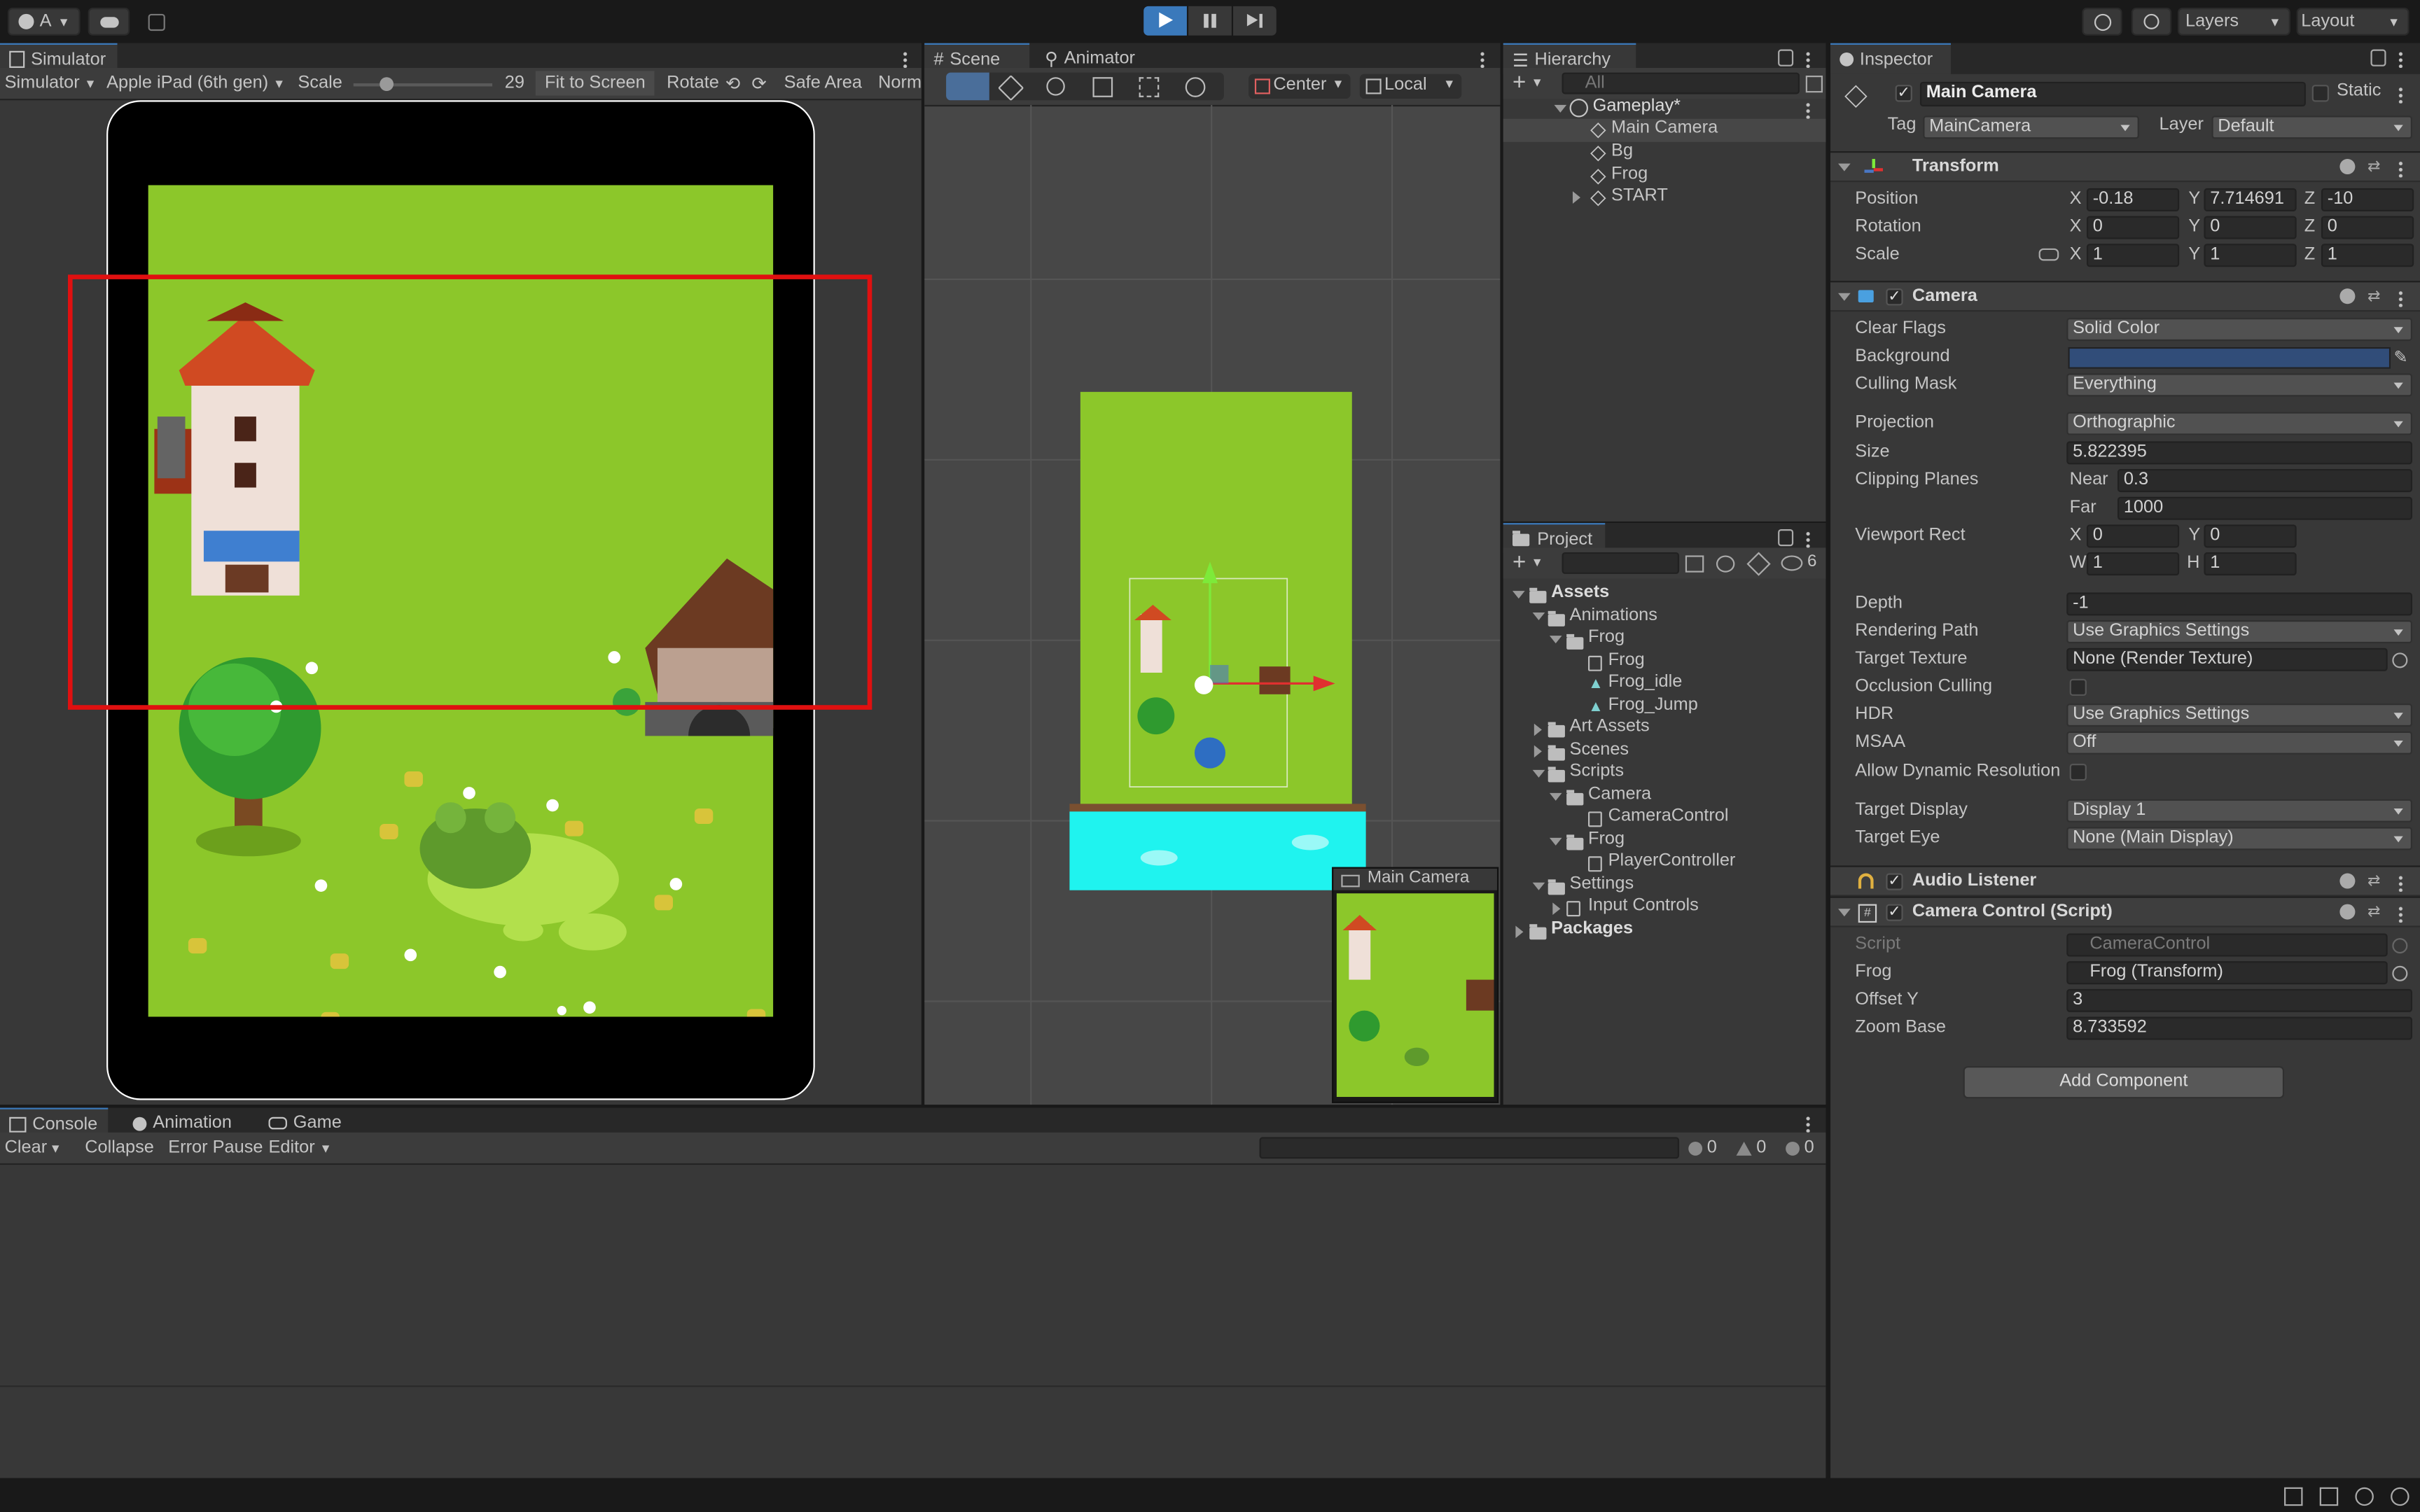  I want to click on background-color-swatch, so click(2229, 357).